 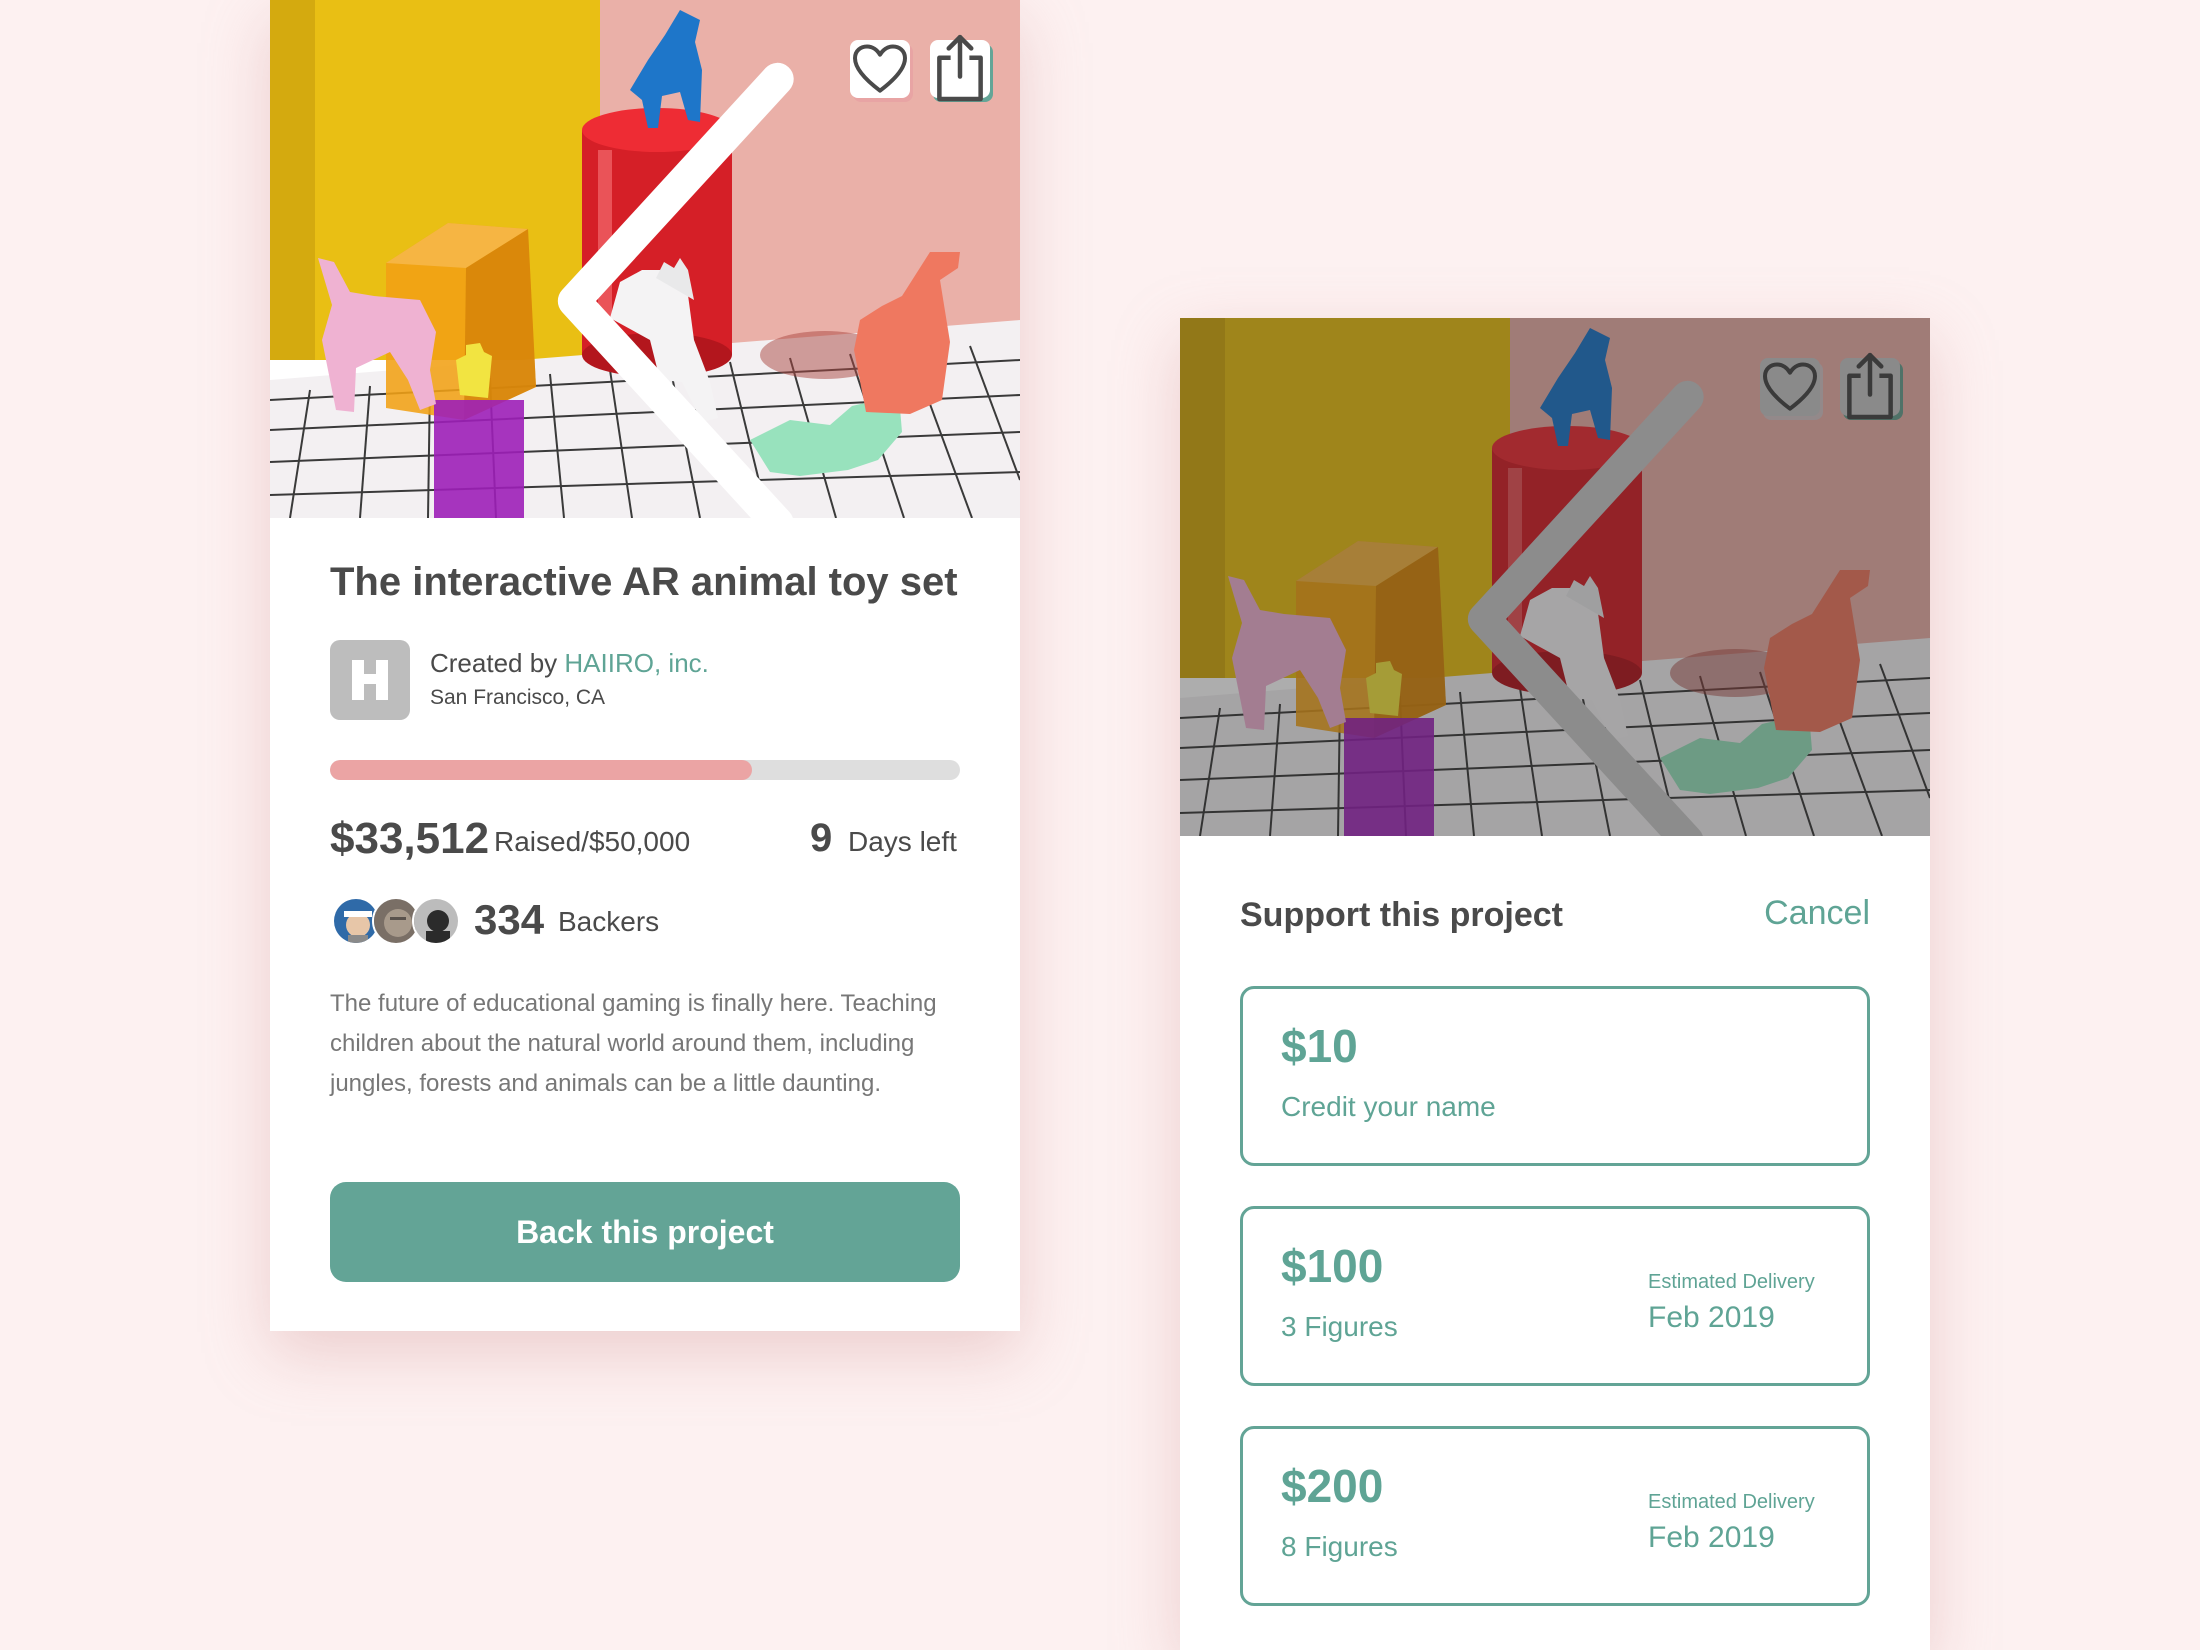 I want to click on project-hero-image, so click(x=645, y=259).